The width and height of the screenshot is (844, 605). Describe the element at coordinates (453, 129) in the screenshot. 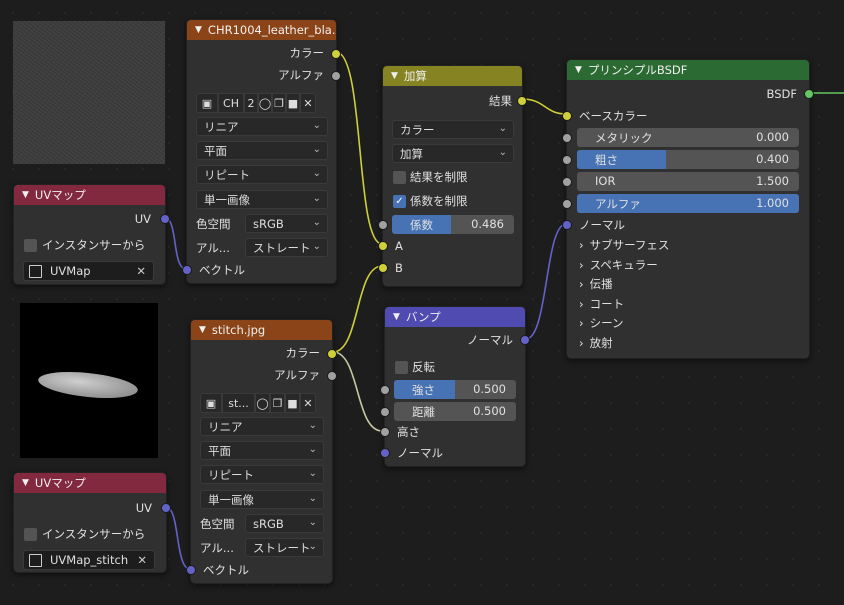

I see `data-type-dropdown: カラー ⌄` at that location.